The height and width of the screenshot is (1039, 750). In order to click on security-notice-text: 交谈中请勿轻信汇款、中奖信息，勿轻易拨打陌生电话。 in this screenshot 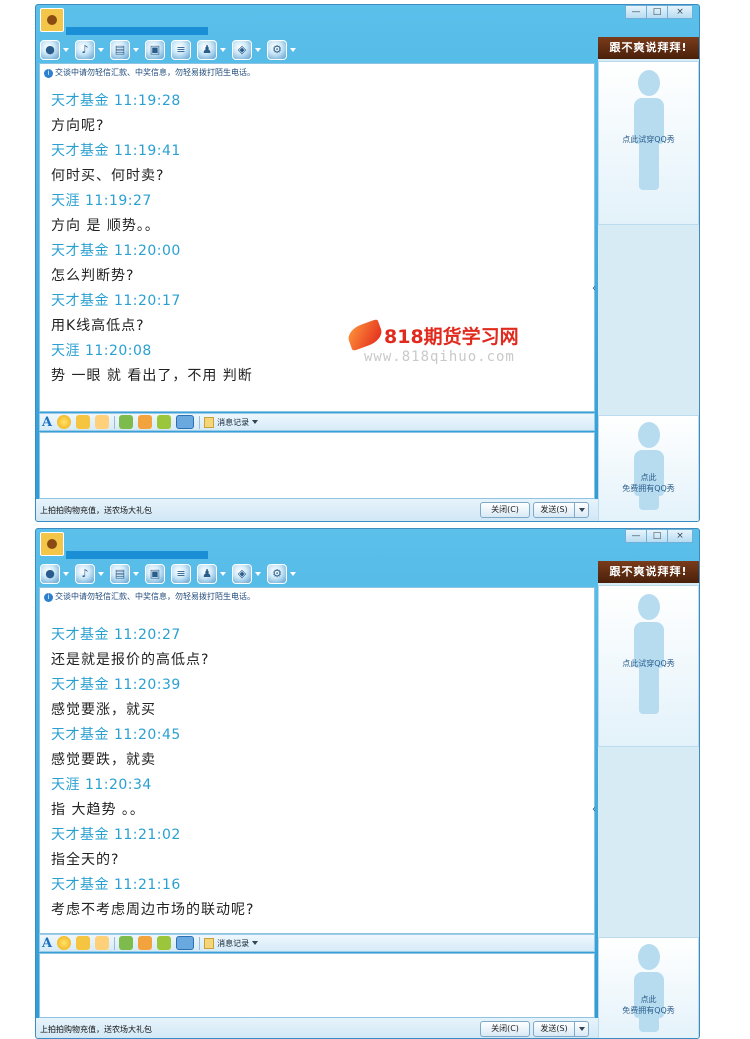, I will do `click(155, 72)`.